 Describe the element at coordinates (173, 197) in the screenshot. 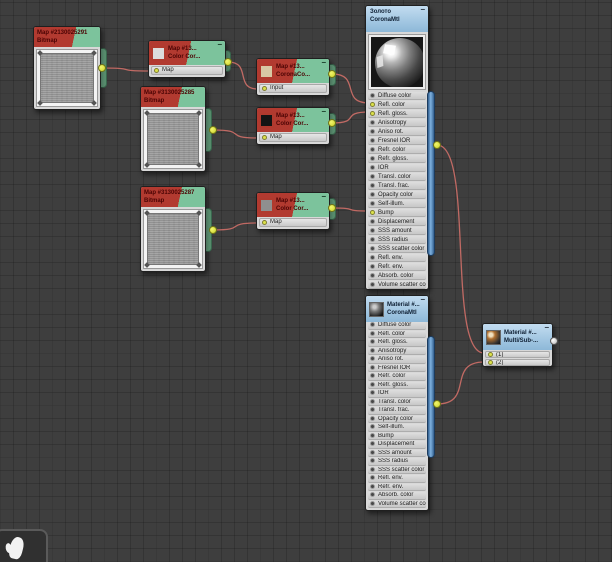

I see `bitmap3-header: Map #3130025287 Bitmap` at that location.